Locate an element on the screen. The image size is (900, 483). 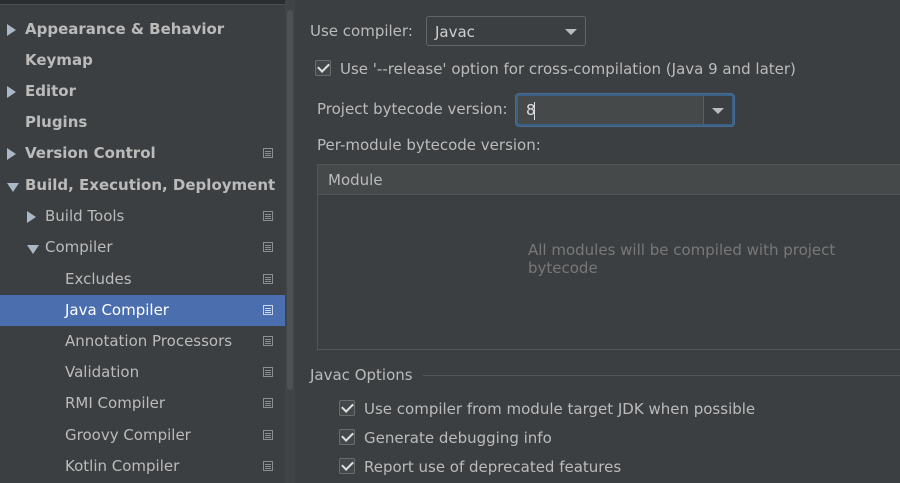
compiler-combobox-value: Javac is located at coordinates (455, 32).